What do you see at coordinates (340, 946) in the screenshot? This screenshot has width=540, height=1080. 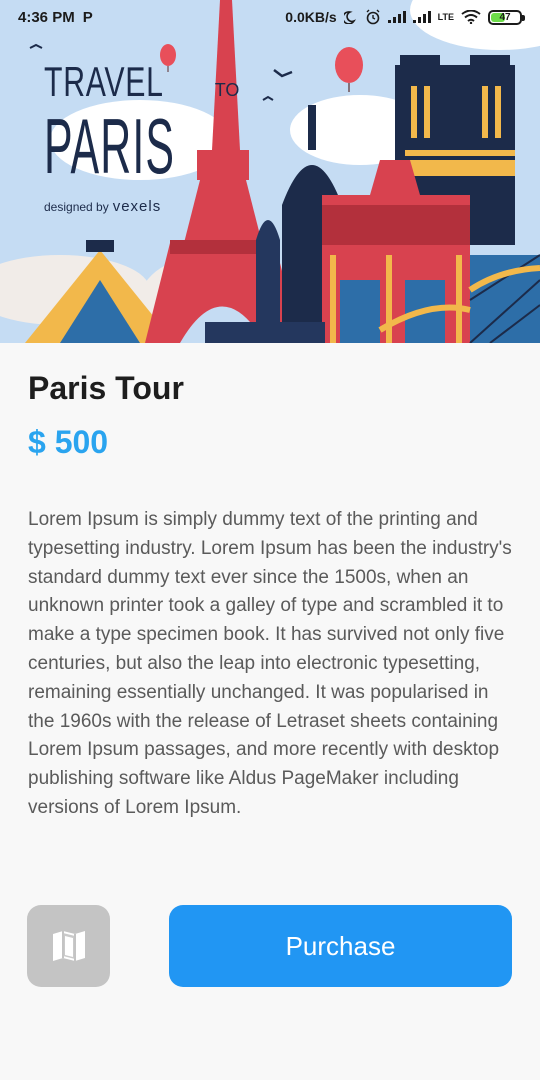 I see `purchase-button: Purchase` at bounding box center [340, 946].